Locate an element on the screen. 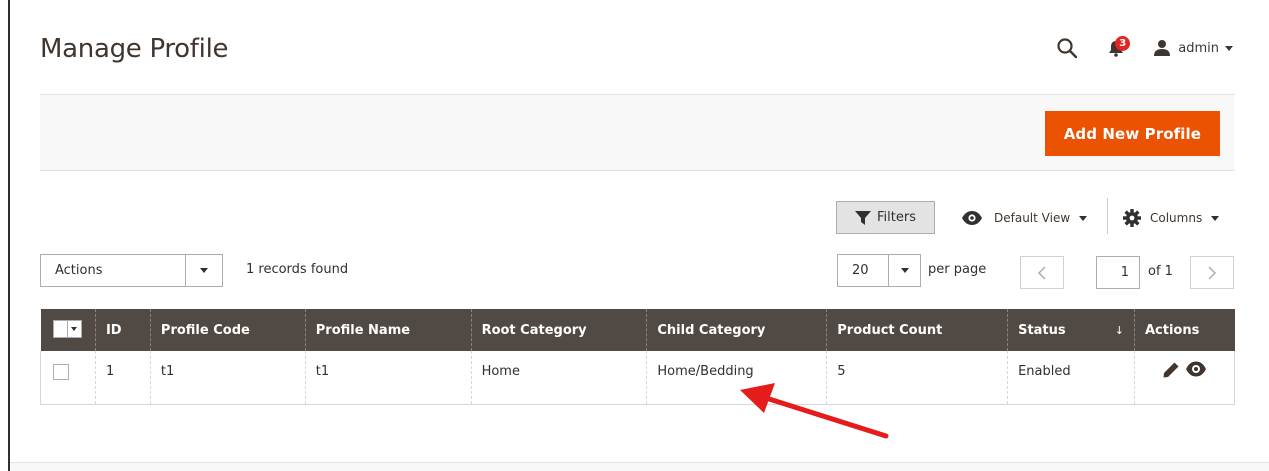 The image size is (1269, 471). footer-strip is located at coordinates (639, 466).